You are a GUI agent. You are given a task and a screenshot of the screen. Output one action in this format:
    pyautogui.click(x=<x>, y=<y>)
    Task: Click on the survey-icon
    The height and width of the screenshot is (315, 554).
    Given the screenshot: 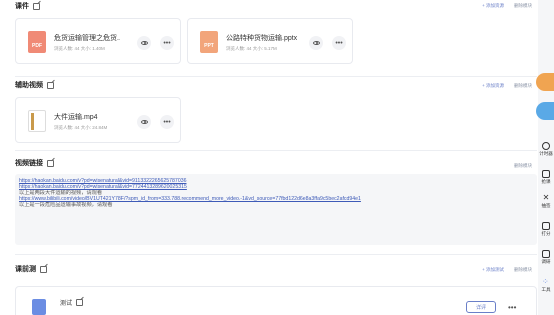 What is the action you would take?
    pyautogui.click(x=546, y=254)
    